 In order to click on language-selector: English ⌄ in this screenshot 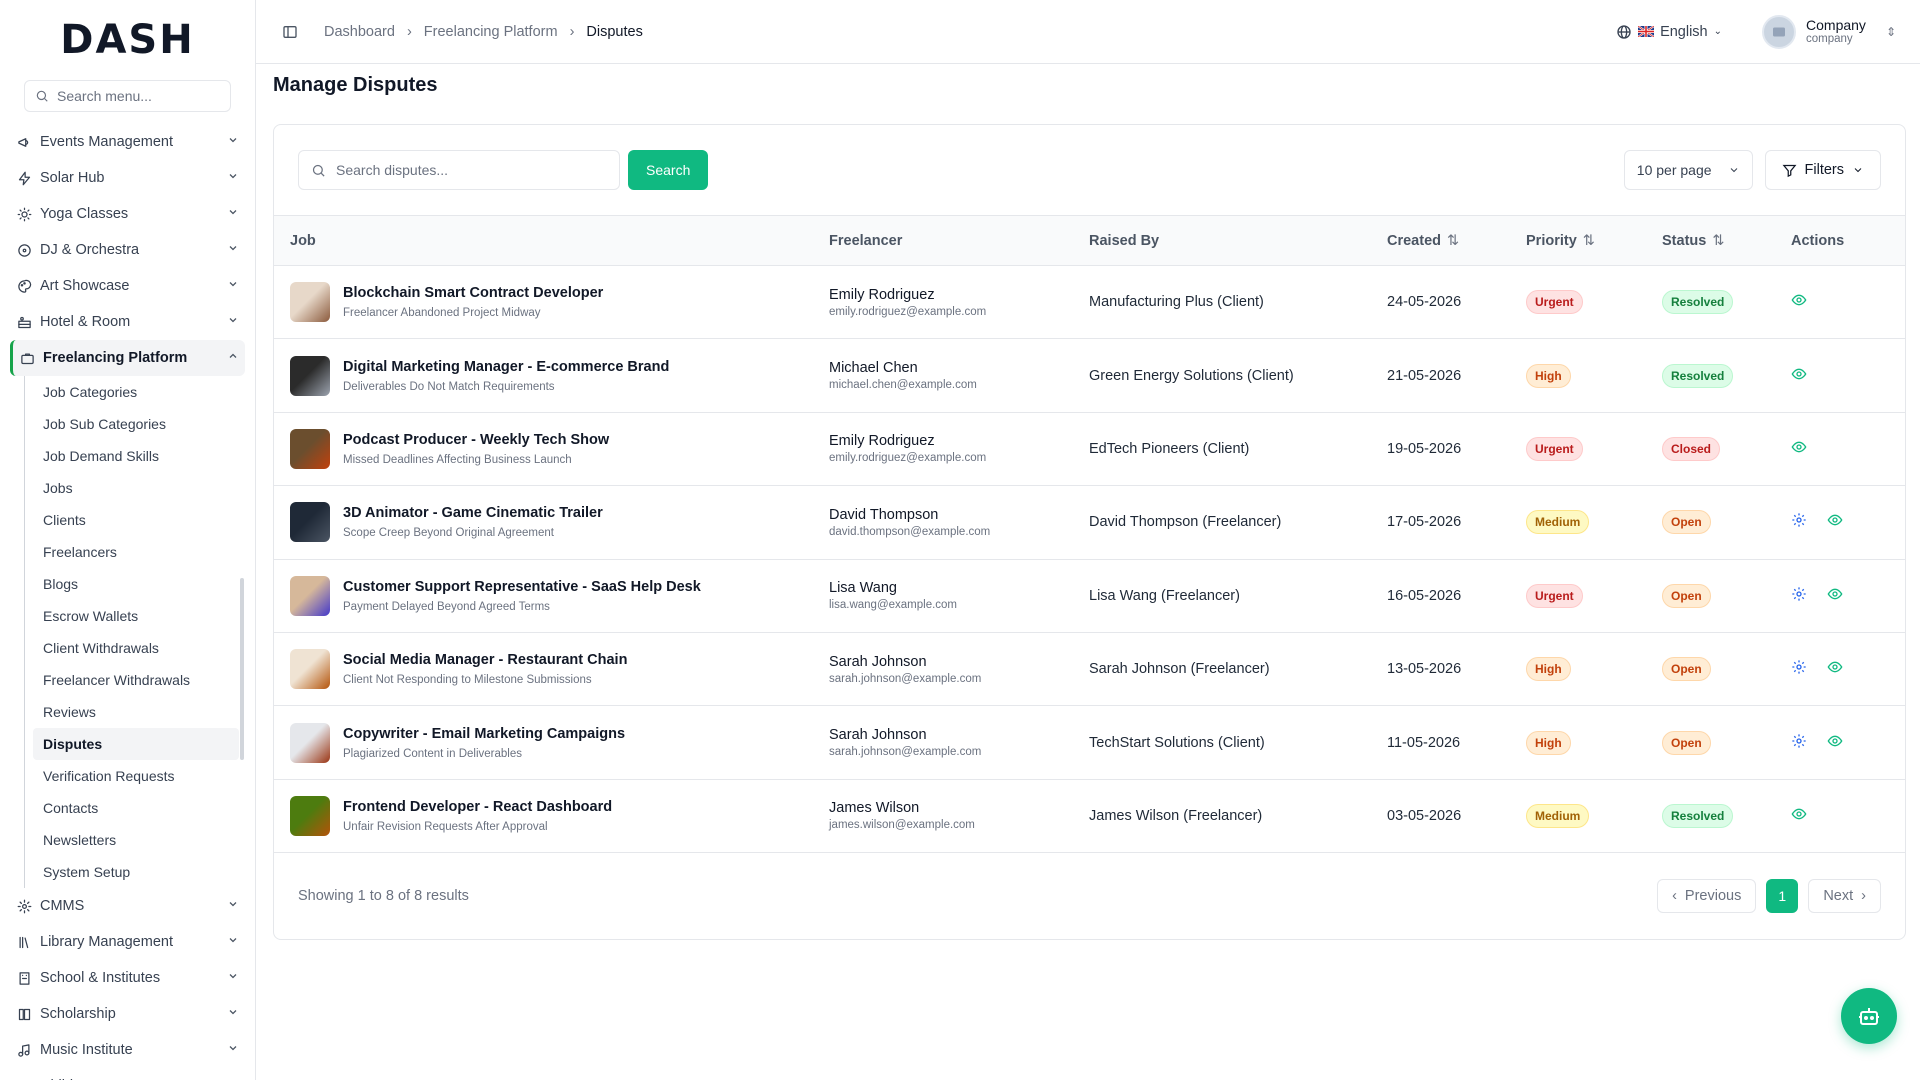, I will do `click(1669, 32)`.